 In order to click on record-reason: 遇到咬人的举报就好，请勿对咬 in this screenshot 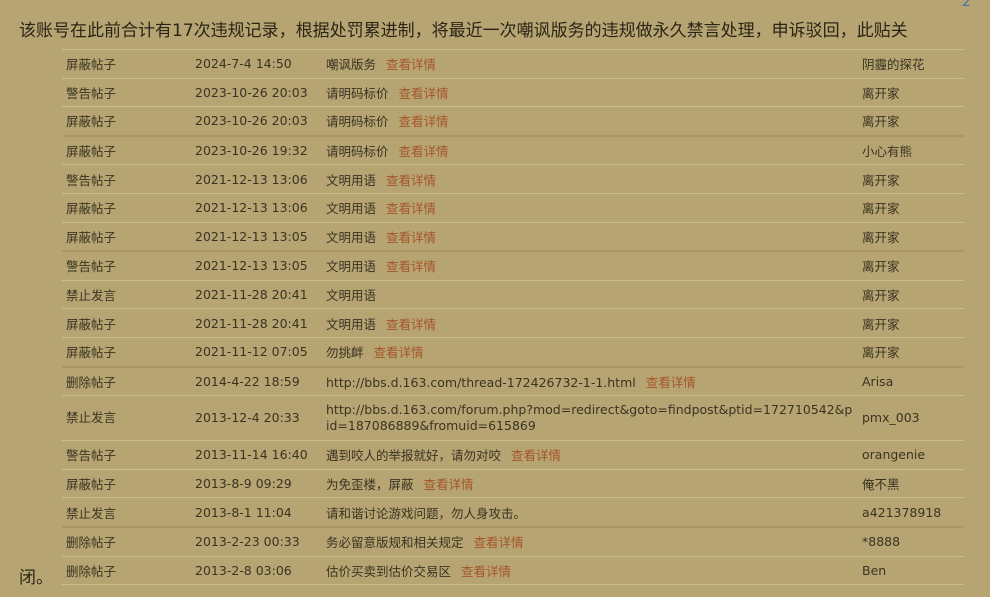, I will do `click(414, 456)`.